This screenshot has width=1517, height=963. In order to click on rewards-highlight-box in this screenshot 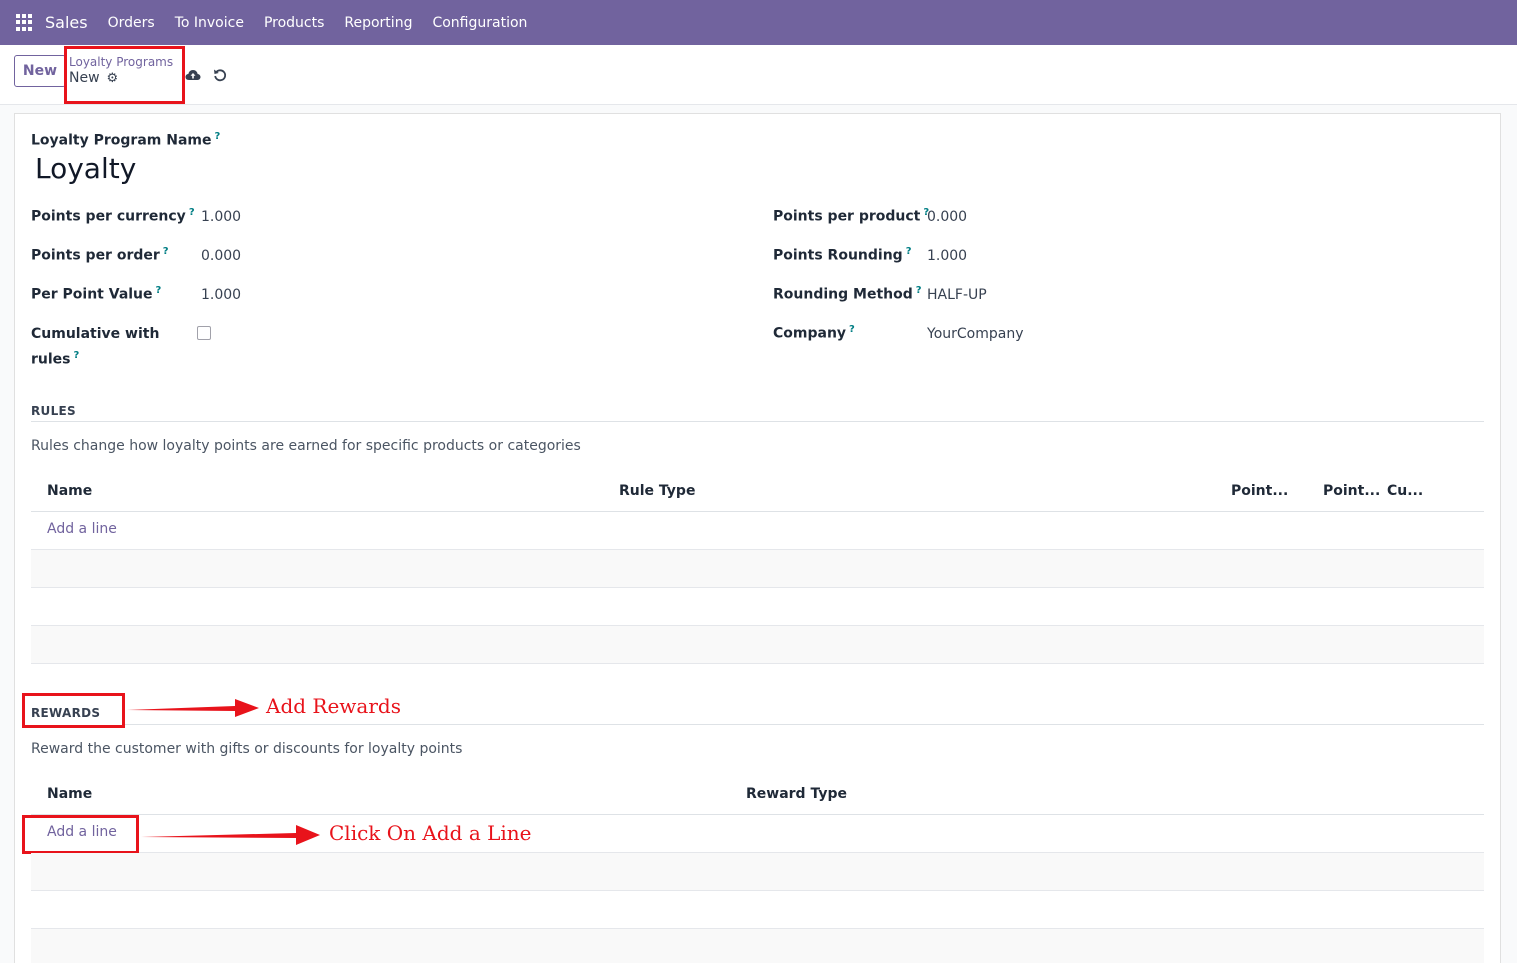, I will do `click(73, 710)`.